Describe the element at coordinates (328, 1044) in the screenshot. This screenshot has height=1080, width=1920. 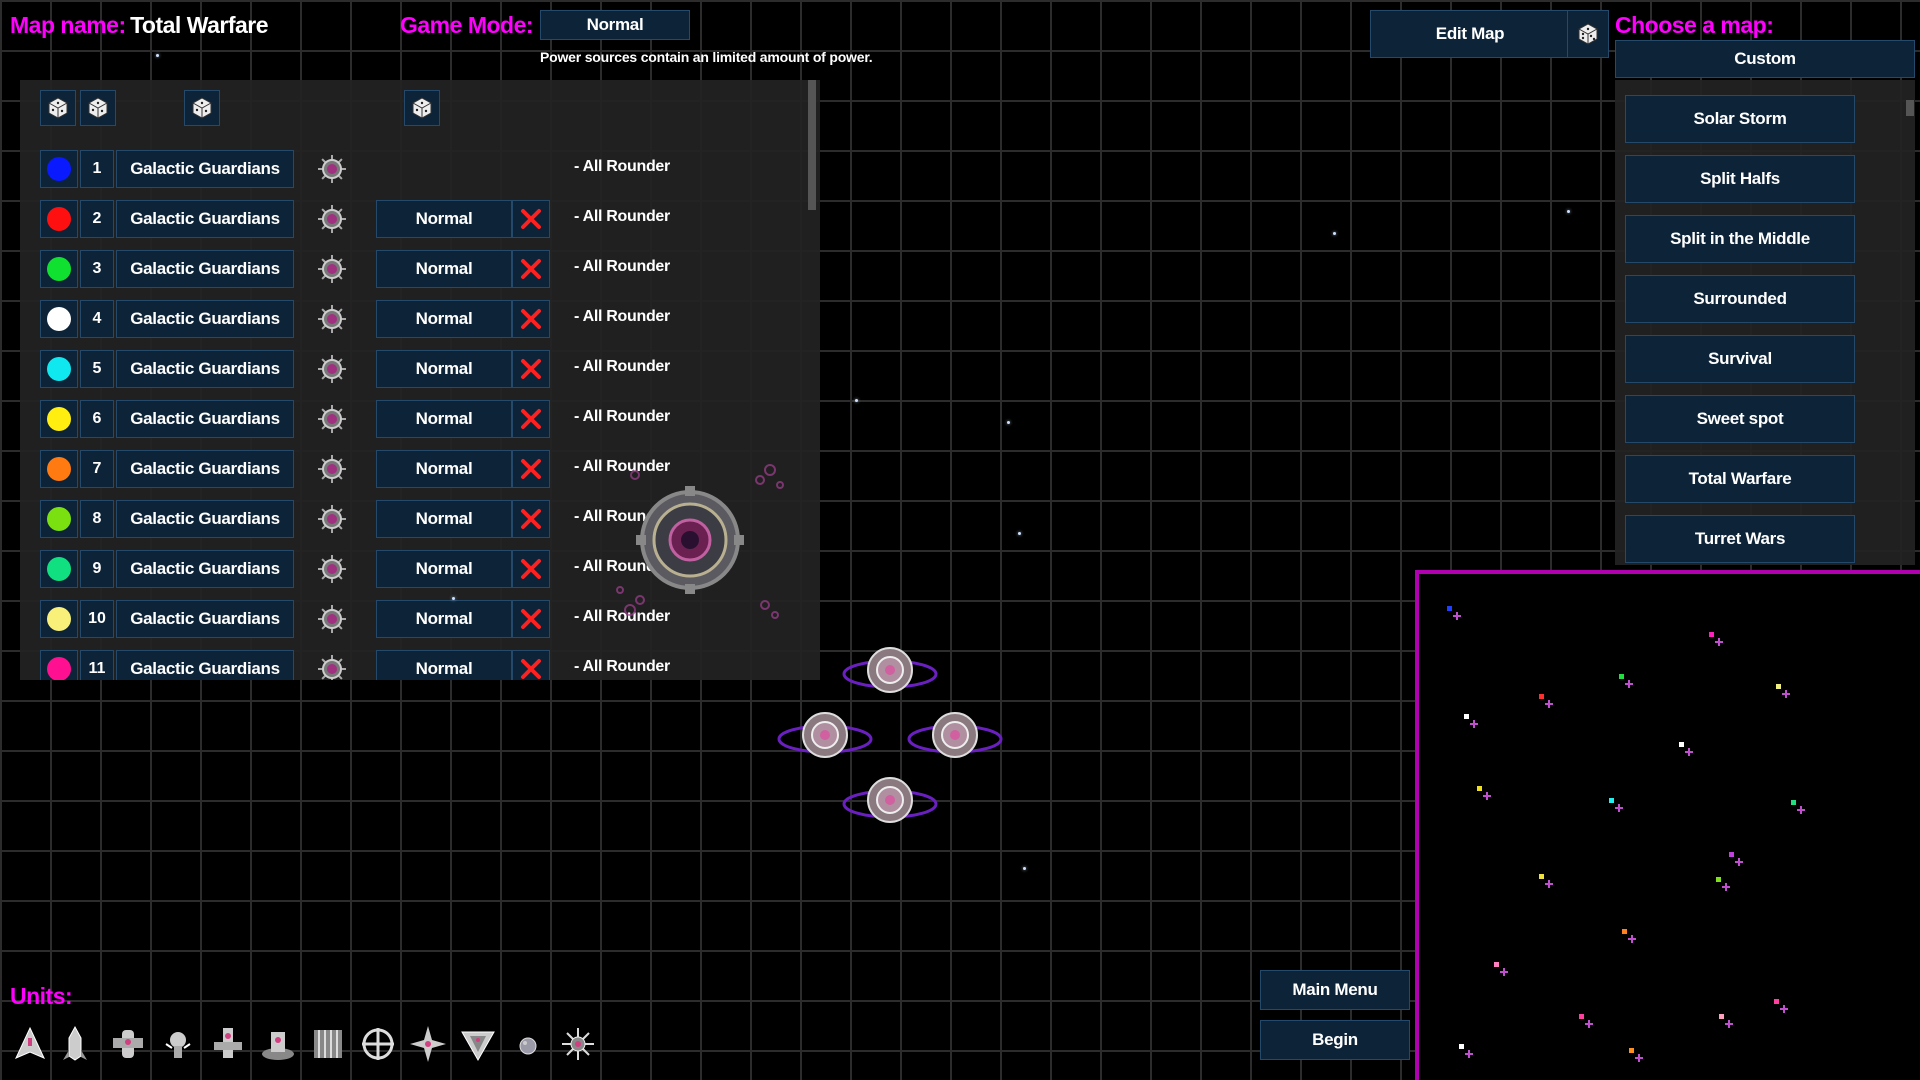
I see `tank-ship-icon` at that location.